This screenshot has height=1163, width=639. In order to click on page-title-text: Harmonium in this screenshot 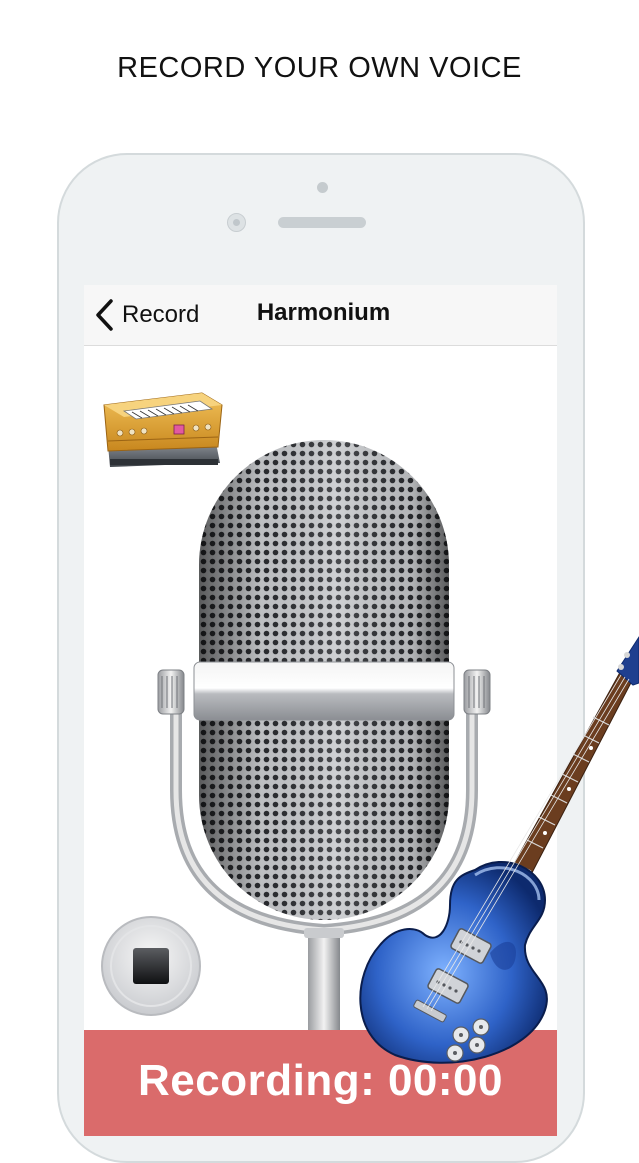, I will do `click(323, 312)`.